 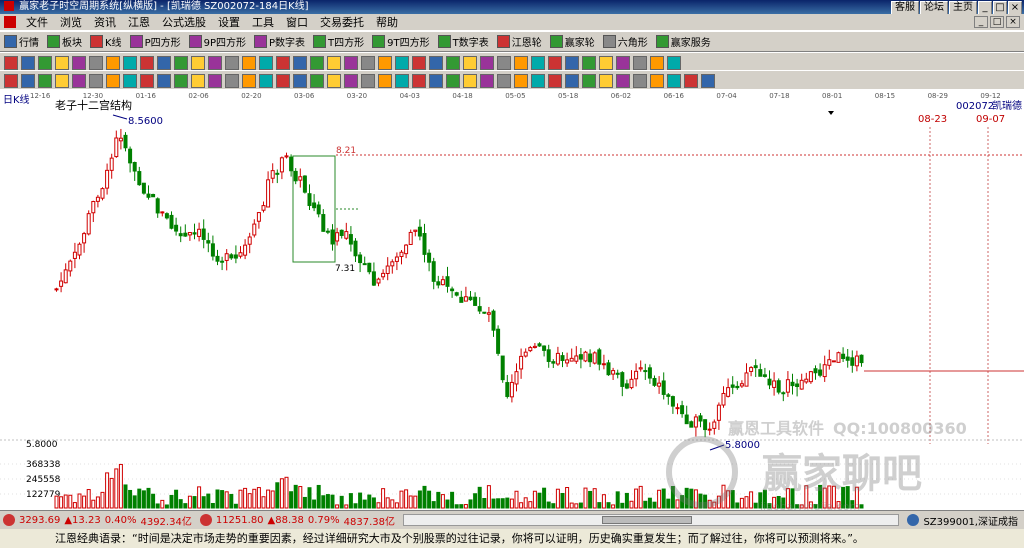 What do you see at coordinates (184, 22) in the screenshot?
I see `menu-formula: 公式选股` at bounding box center [184, 22].